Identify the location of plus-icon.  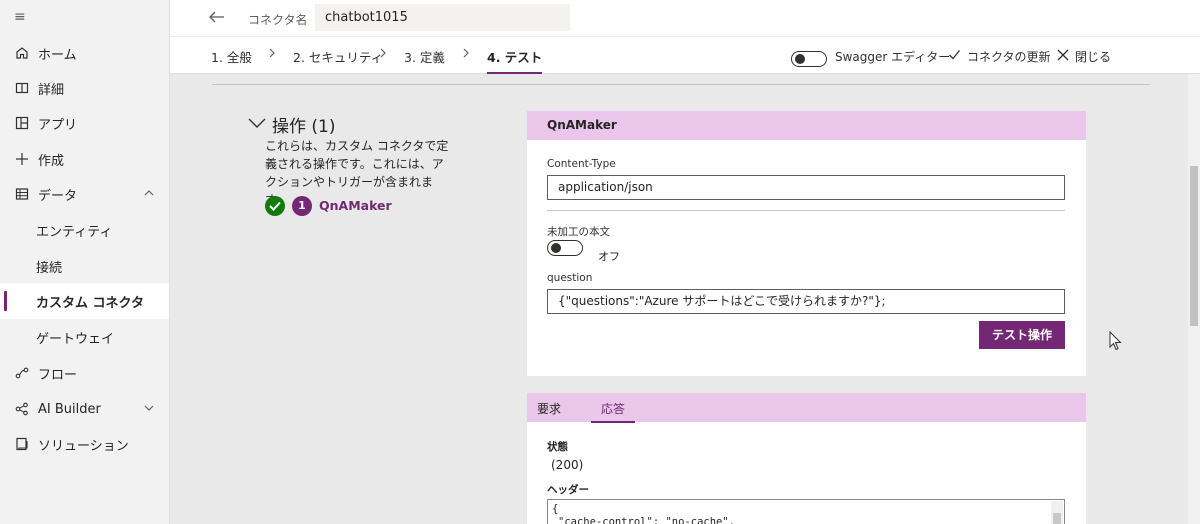
(22, 159).